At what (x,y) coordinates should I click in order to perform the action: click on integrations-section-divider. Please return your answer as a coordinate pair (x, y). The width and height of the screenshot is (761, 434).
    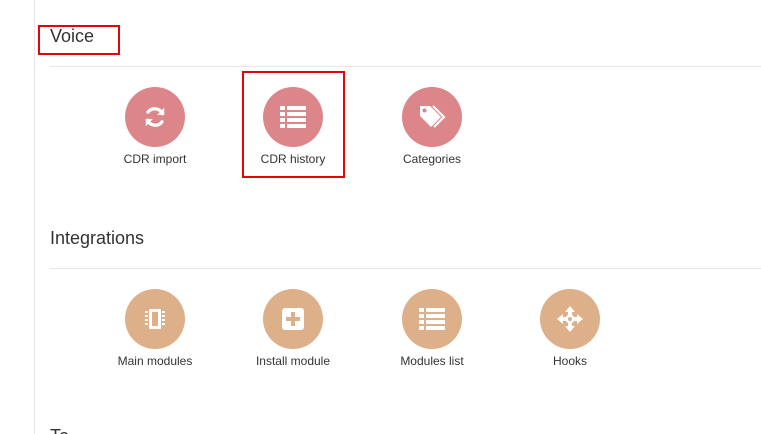
    Looking at the image, I should click on (405, 268).